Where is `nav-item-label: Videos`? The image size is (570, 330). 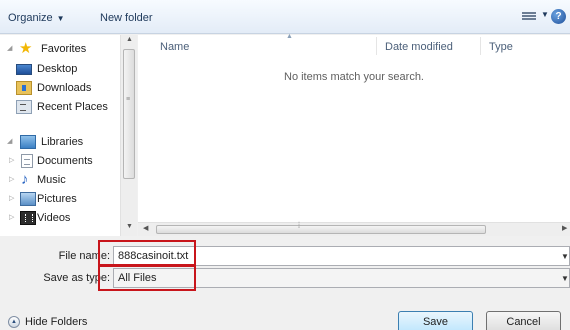 nav-item-label: Videos is located at coordinates (54, 218).